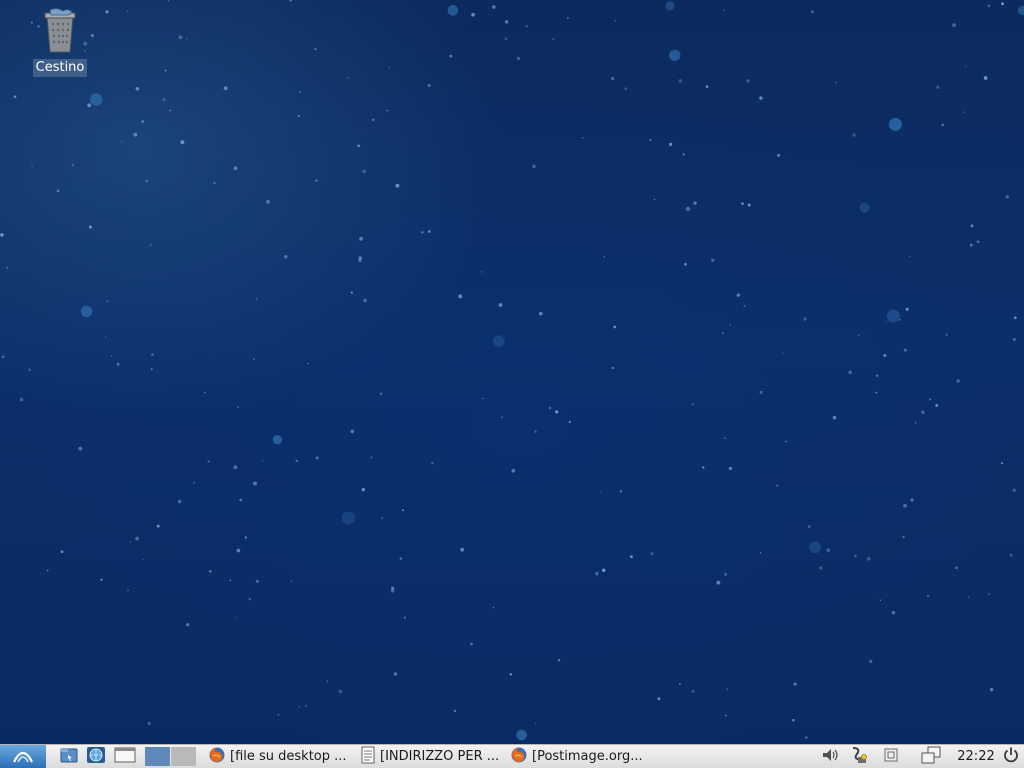  I want to click on volume-button, so click(831, 756).